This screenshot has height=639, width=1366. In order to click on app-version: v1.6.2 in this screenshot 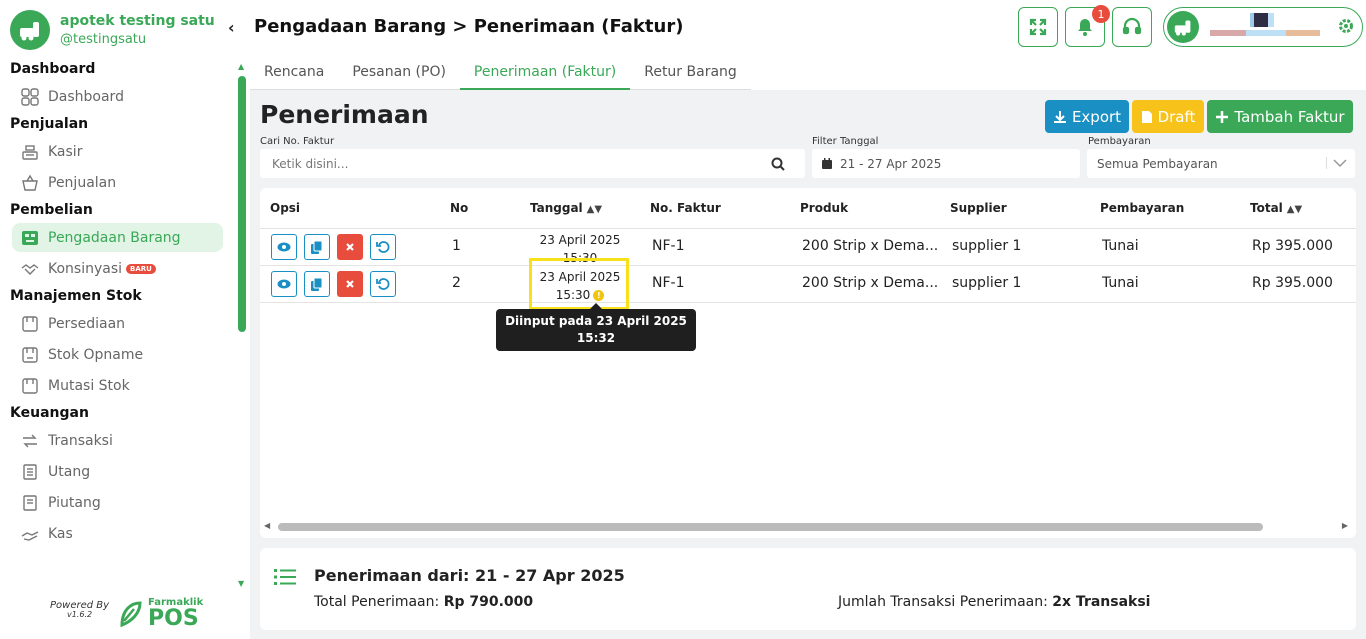, I will do `click(79, 614)`.